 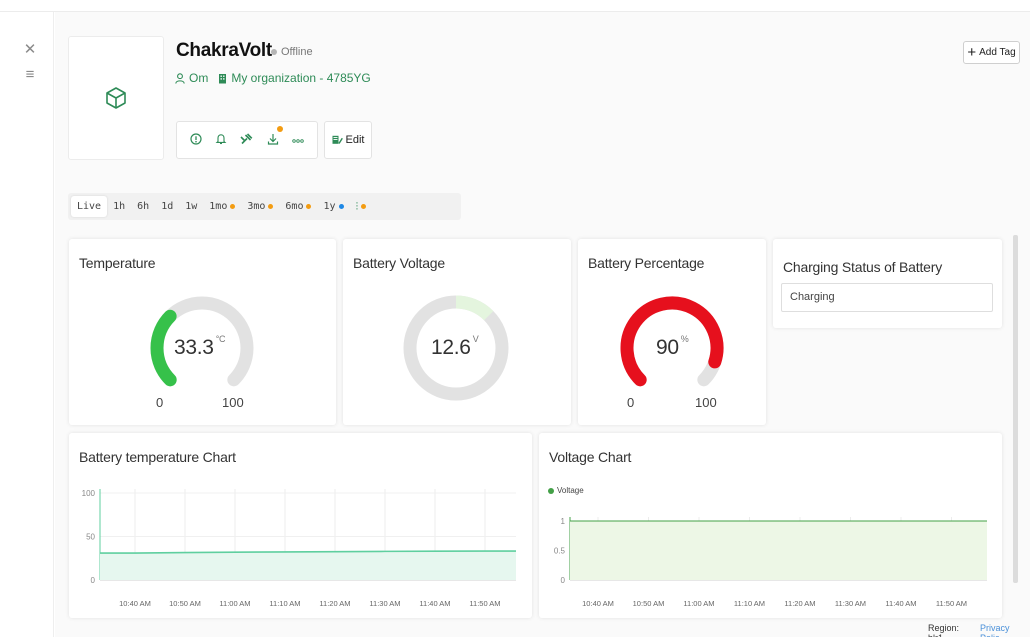 What do you see at coordinates (30, 74) in the screenshot?
I see `menu-icon: ≡` at bounding box center [30, 74].